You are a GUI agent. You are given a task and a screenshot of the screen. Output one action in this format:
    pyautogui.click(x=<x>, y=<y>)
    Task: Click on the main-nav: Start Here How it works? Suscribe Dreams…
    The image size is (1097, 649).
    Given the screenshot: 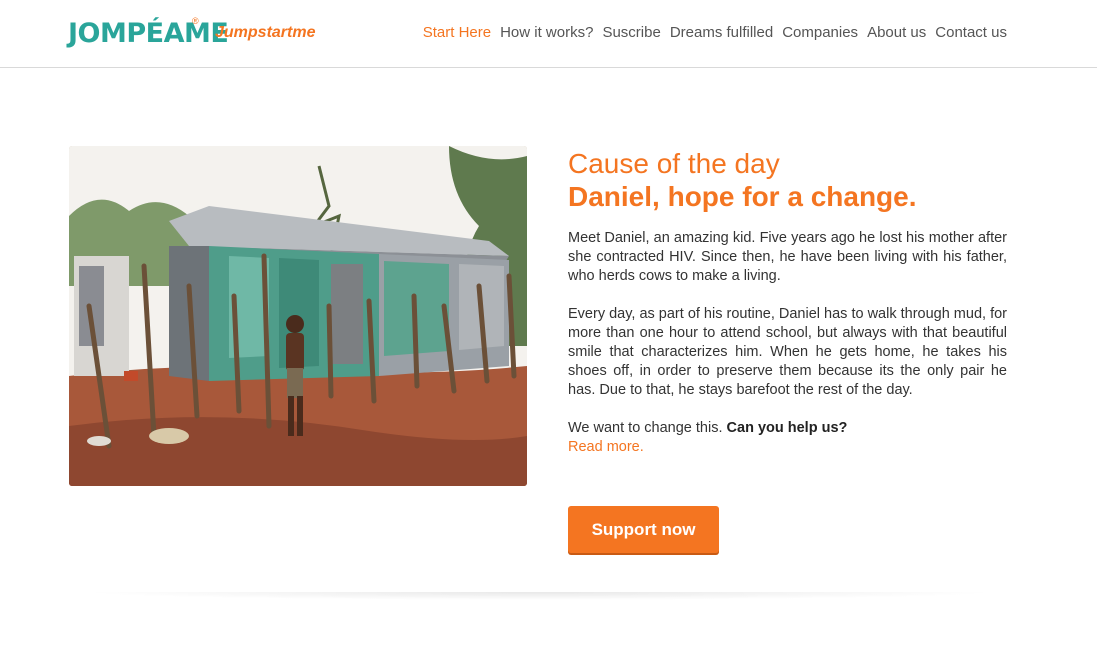 What is the action you would take?
    pyautogui.click(x=710, y=33)
    